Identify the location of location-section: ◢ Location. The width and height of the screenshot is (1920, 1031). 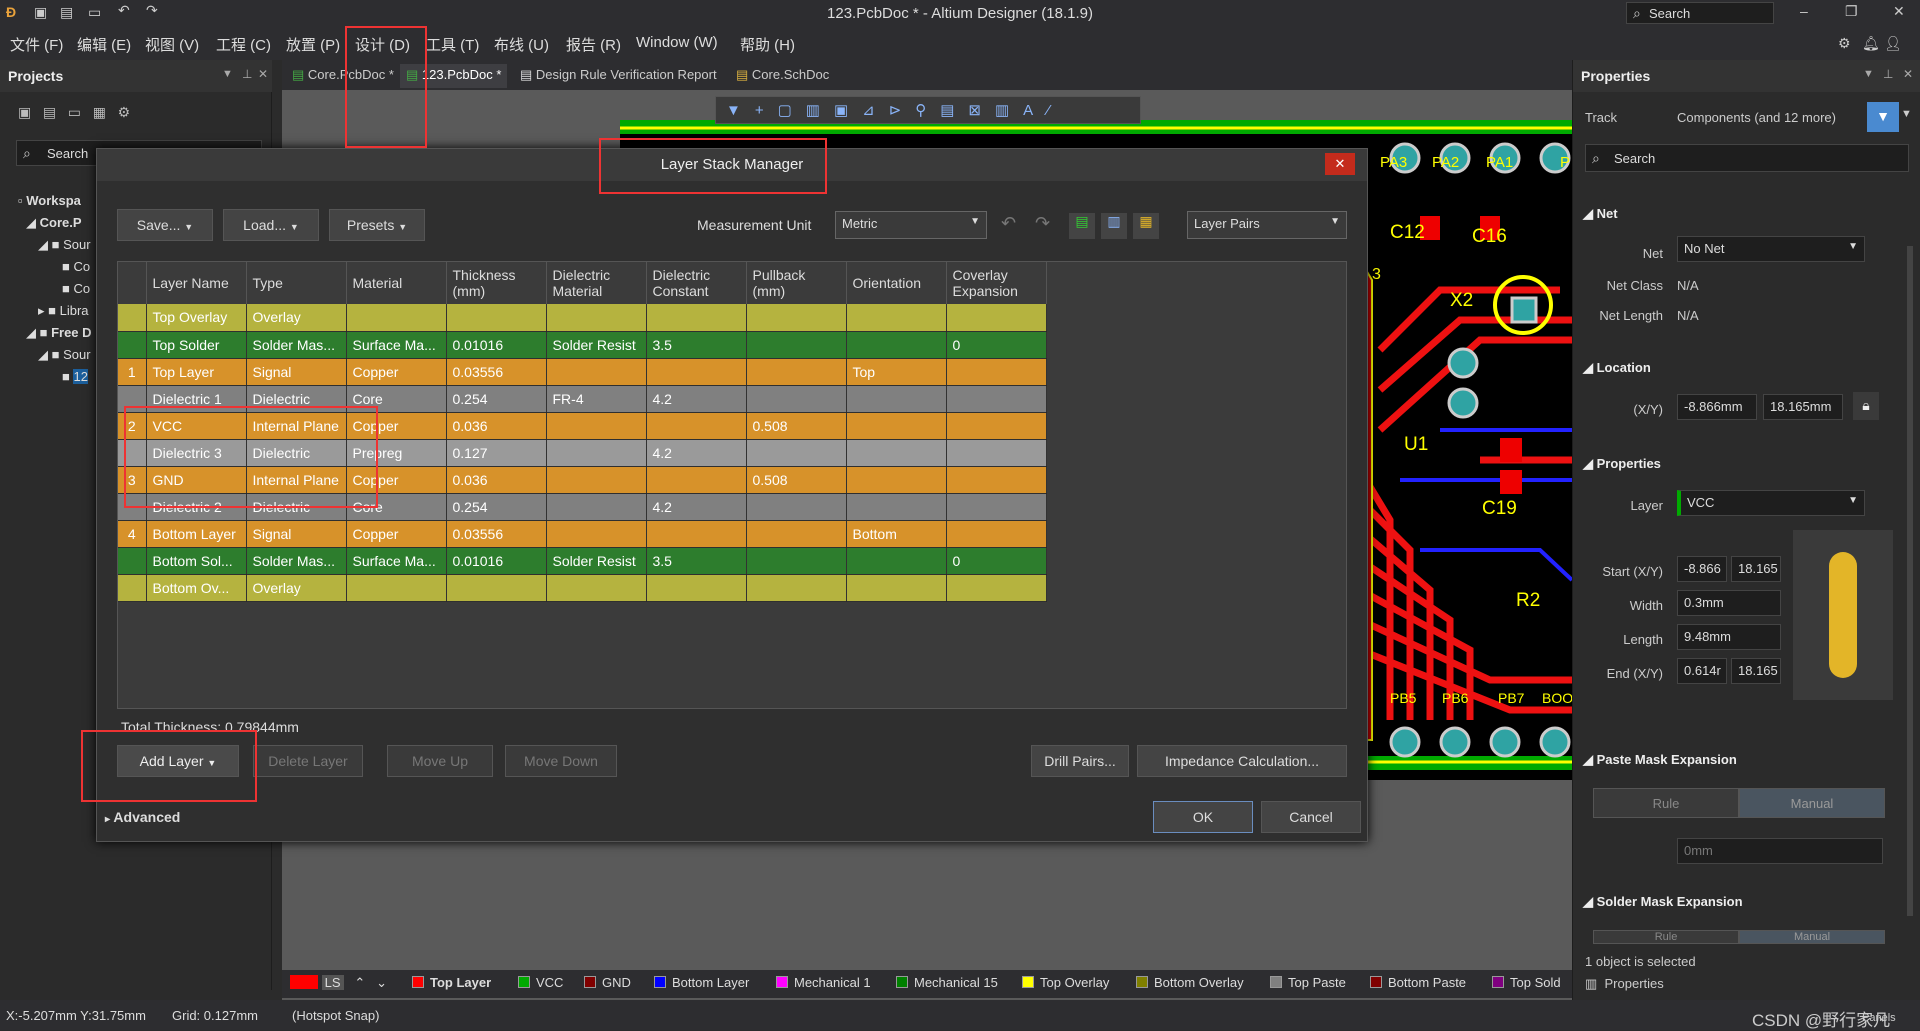
(1617, 368).